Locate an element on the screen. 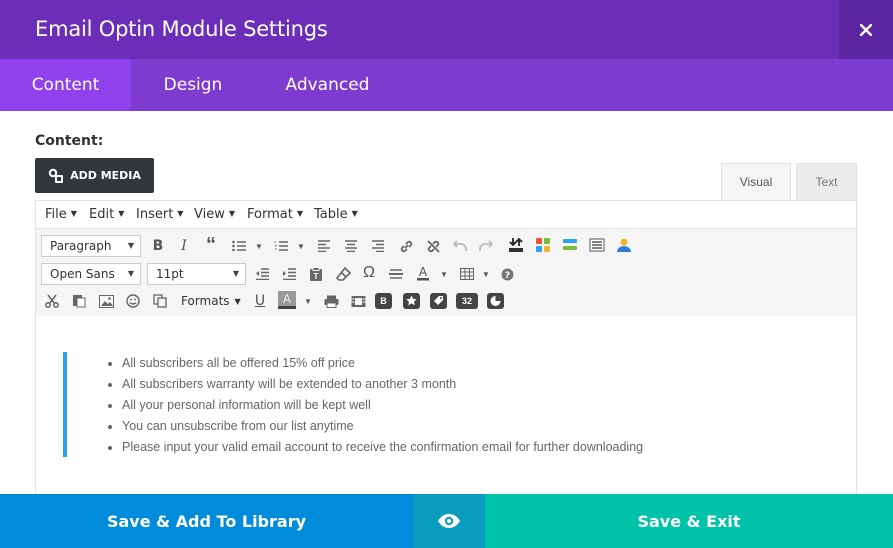  font-size-value: 11pt is located at coordinates (170, 274).